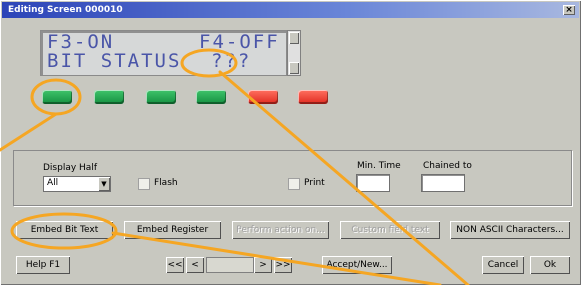  What do you see at coordinates (65, 10) in the screenshot?
I see `window-title: Editing Screen 000010` at bounding box center [65, 10].